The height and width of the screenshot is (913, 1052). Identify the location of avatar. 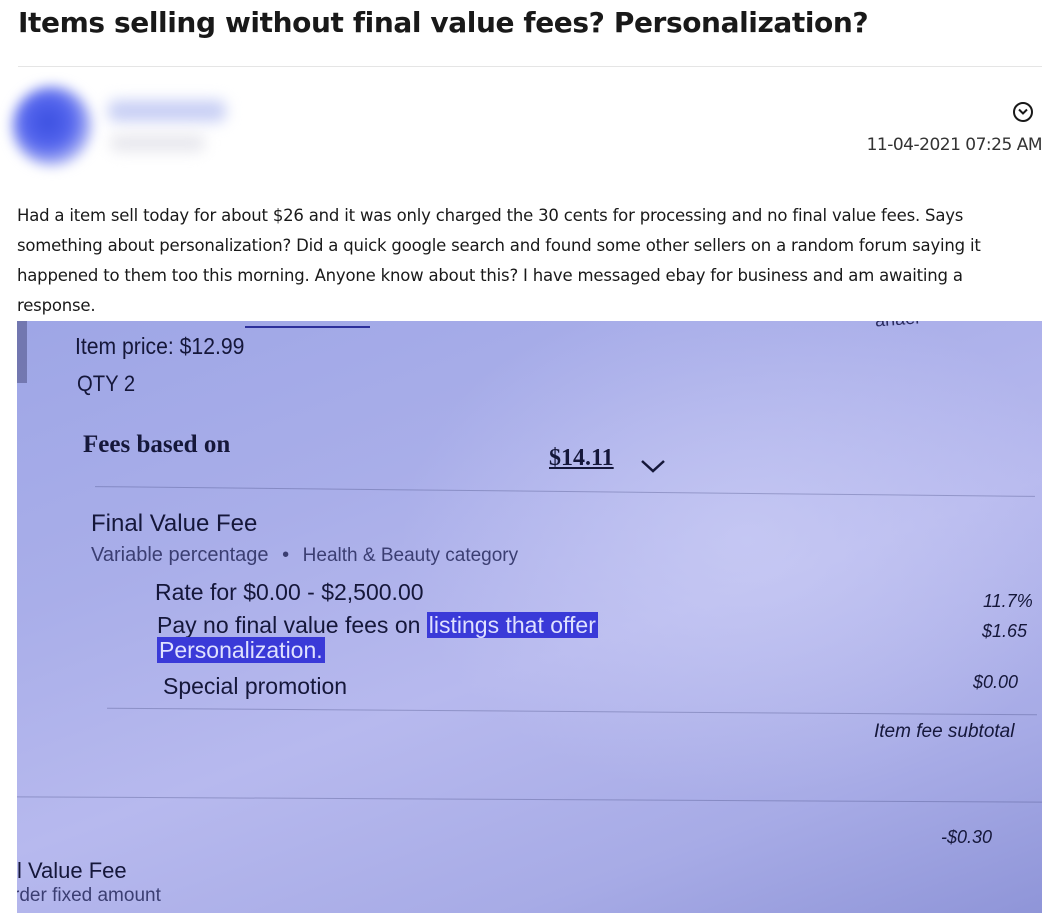
(52, 126).